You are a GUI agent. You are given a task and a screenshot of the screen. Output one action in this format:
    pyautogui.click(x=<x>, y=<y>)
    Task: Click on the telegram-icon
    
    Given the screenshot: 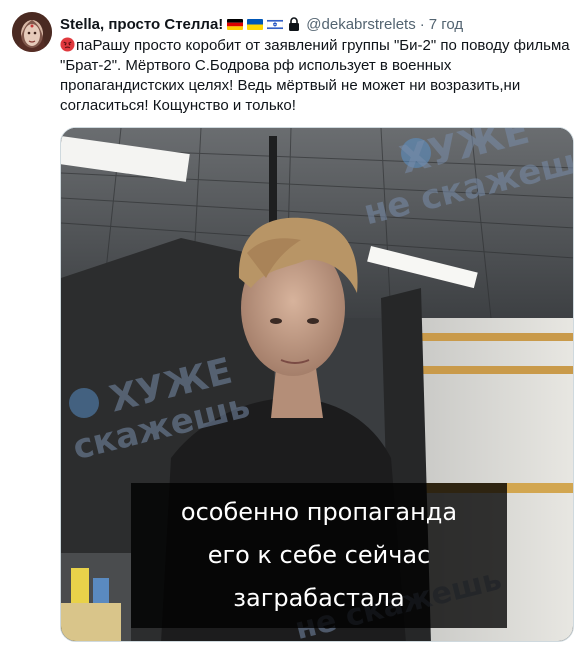 What is the action you would take?
    pyautogui.click(x=84, y=403)
    